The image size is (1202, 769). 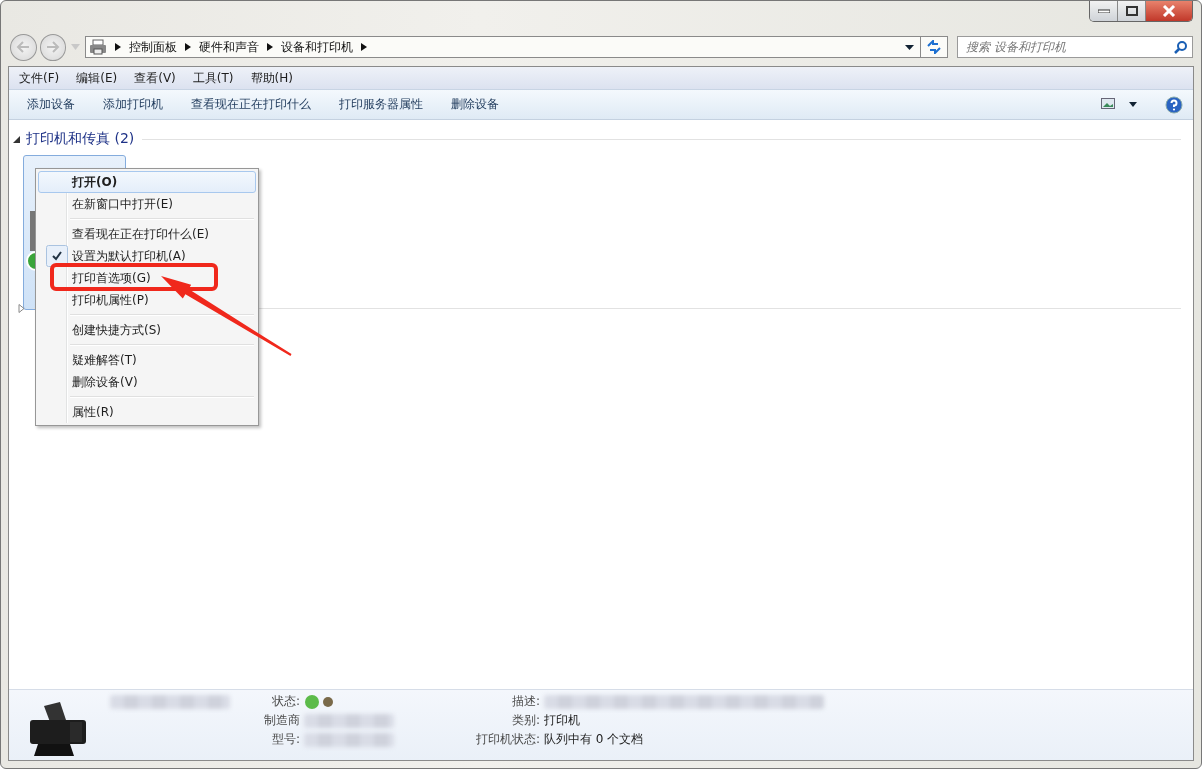 What do you see at coordinates (147, 278) in the screenshot?
I see `menu-item: 打印首选项(G)` at bounding box center [147, 278].